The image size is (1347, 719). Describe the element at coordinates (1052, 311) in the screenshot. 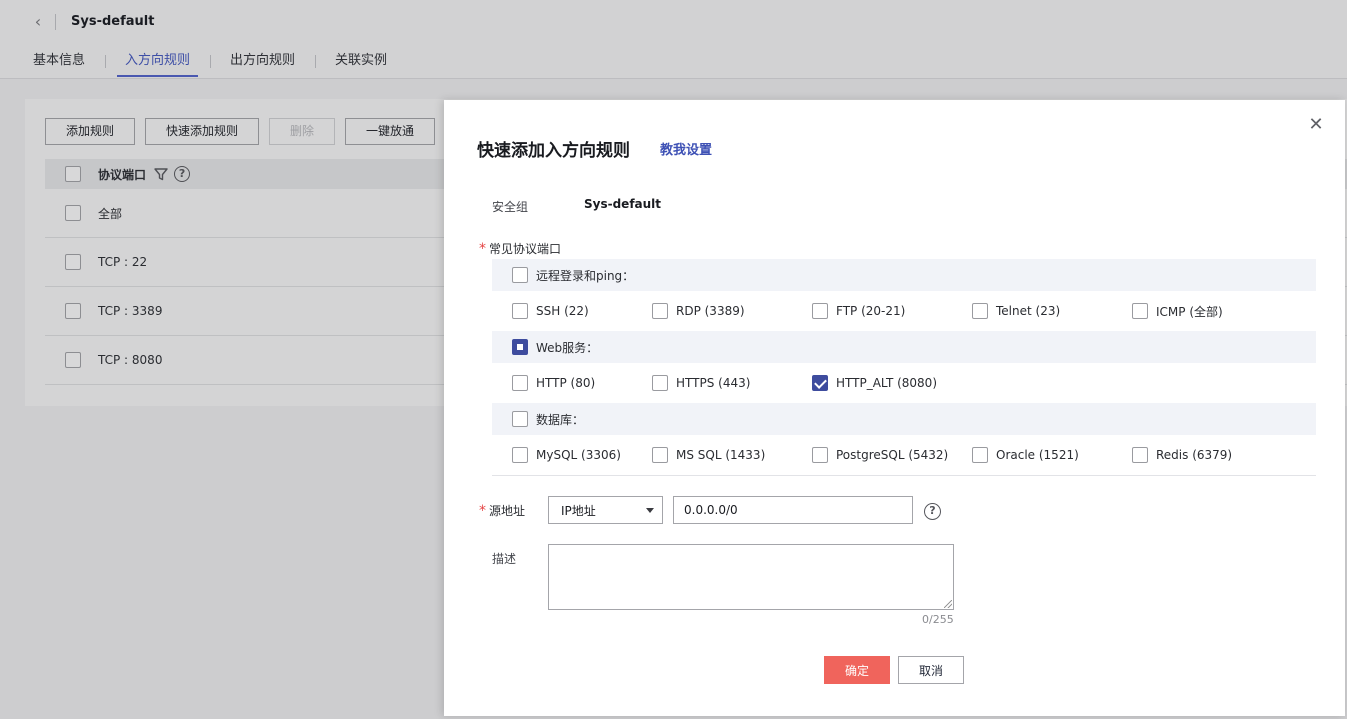

I see `port-option-telnet: Telnet (23)` at that location.